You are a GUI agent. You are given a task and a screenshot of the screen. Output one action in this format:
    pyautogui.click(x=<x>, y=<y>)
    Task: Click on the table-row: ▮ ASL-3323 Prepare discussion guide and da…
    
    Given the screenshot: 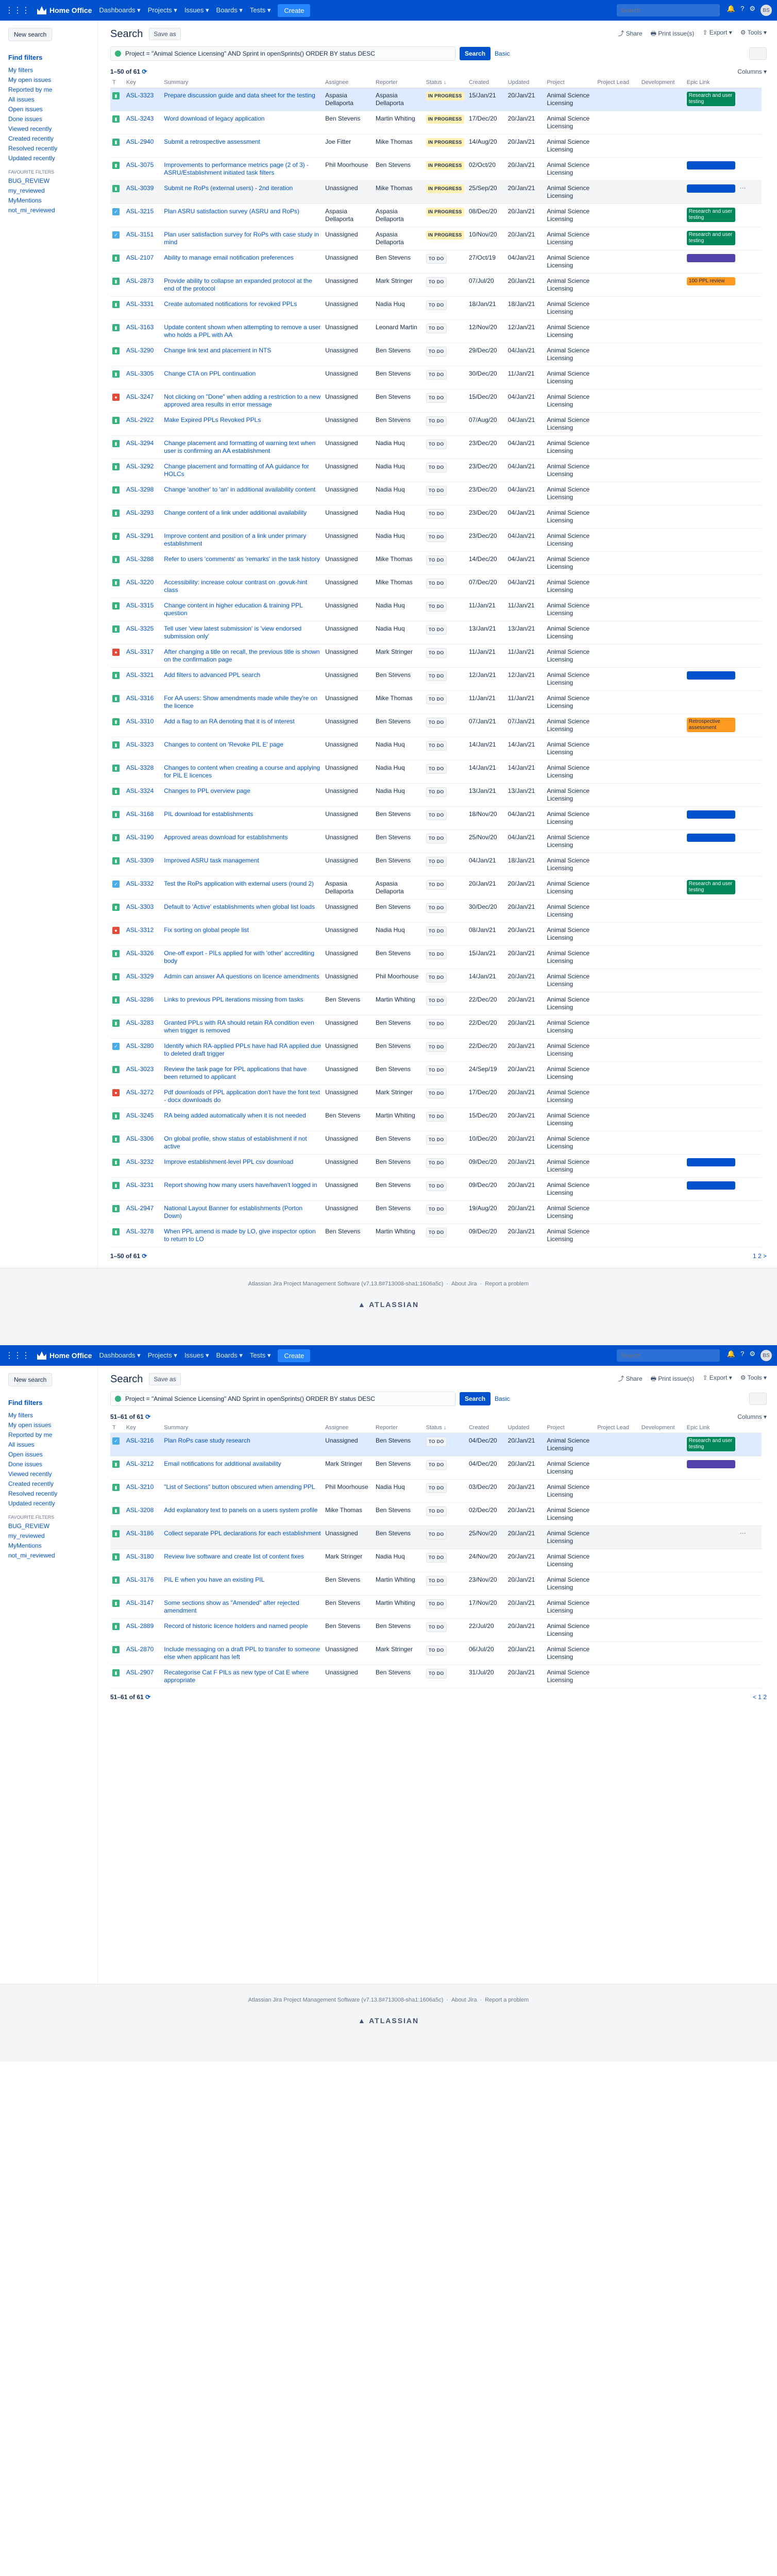 What is the action you would take?
    pyautogui.click(x=436, y=99)
    